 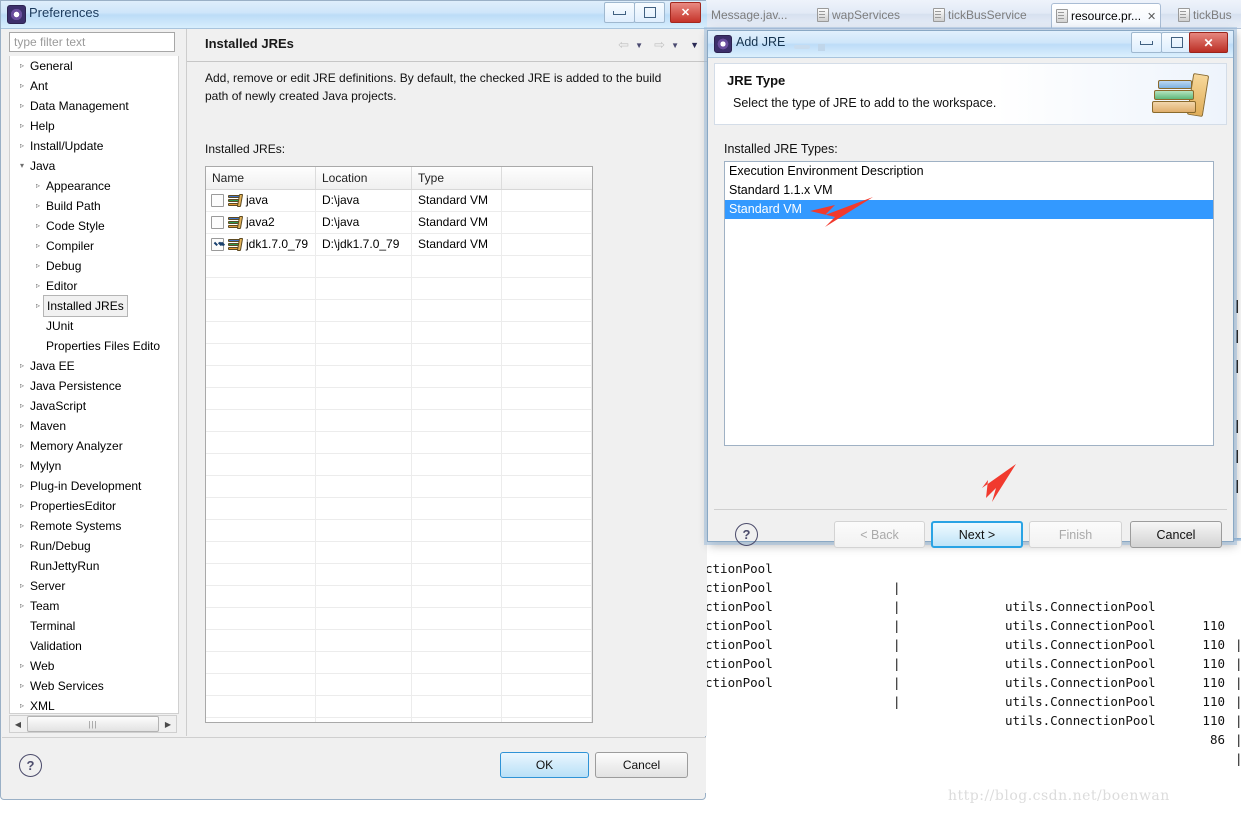 I want to click on sidebar-item-team: ▹ Team, so click(x=94, y=606).